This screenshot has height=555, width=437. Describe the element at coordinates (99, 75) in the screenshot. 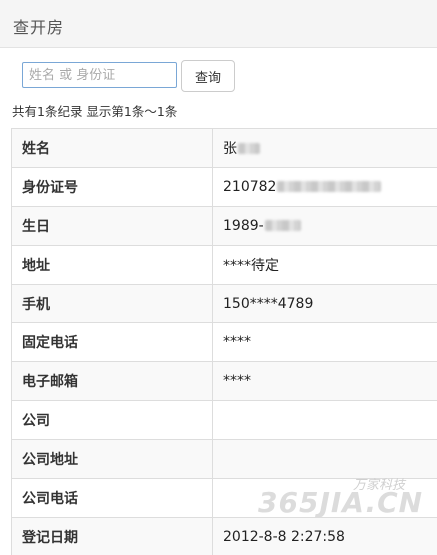

I see `search-input` at that location.